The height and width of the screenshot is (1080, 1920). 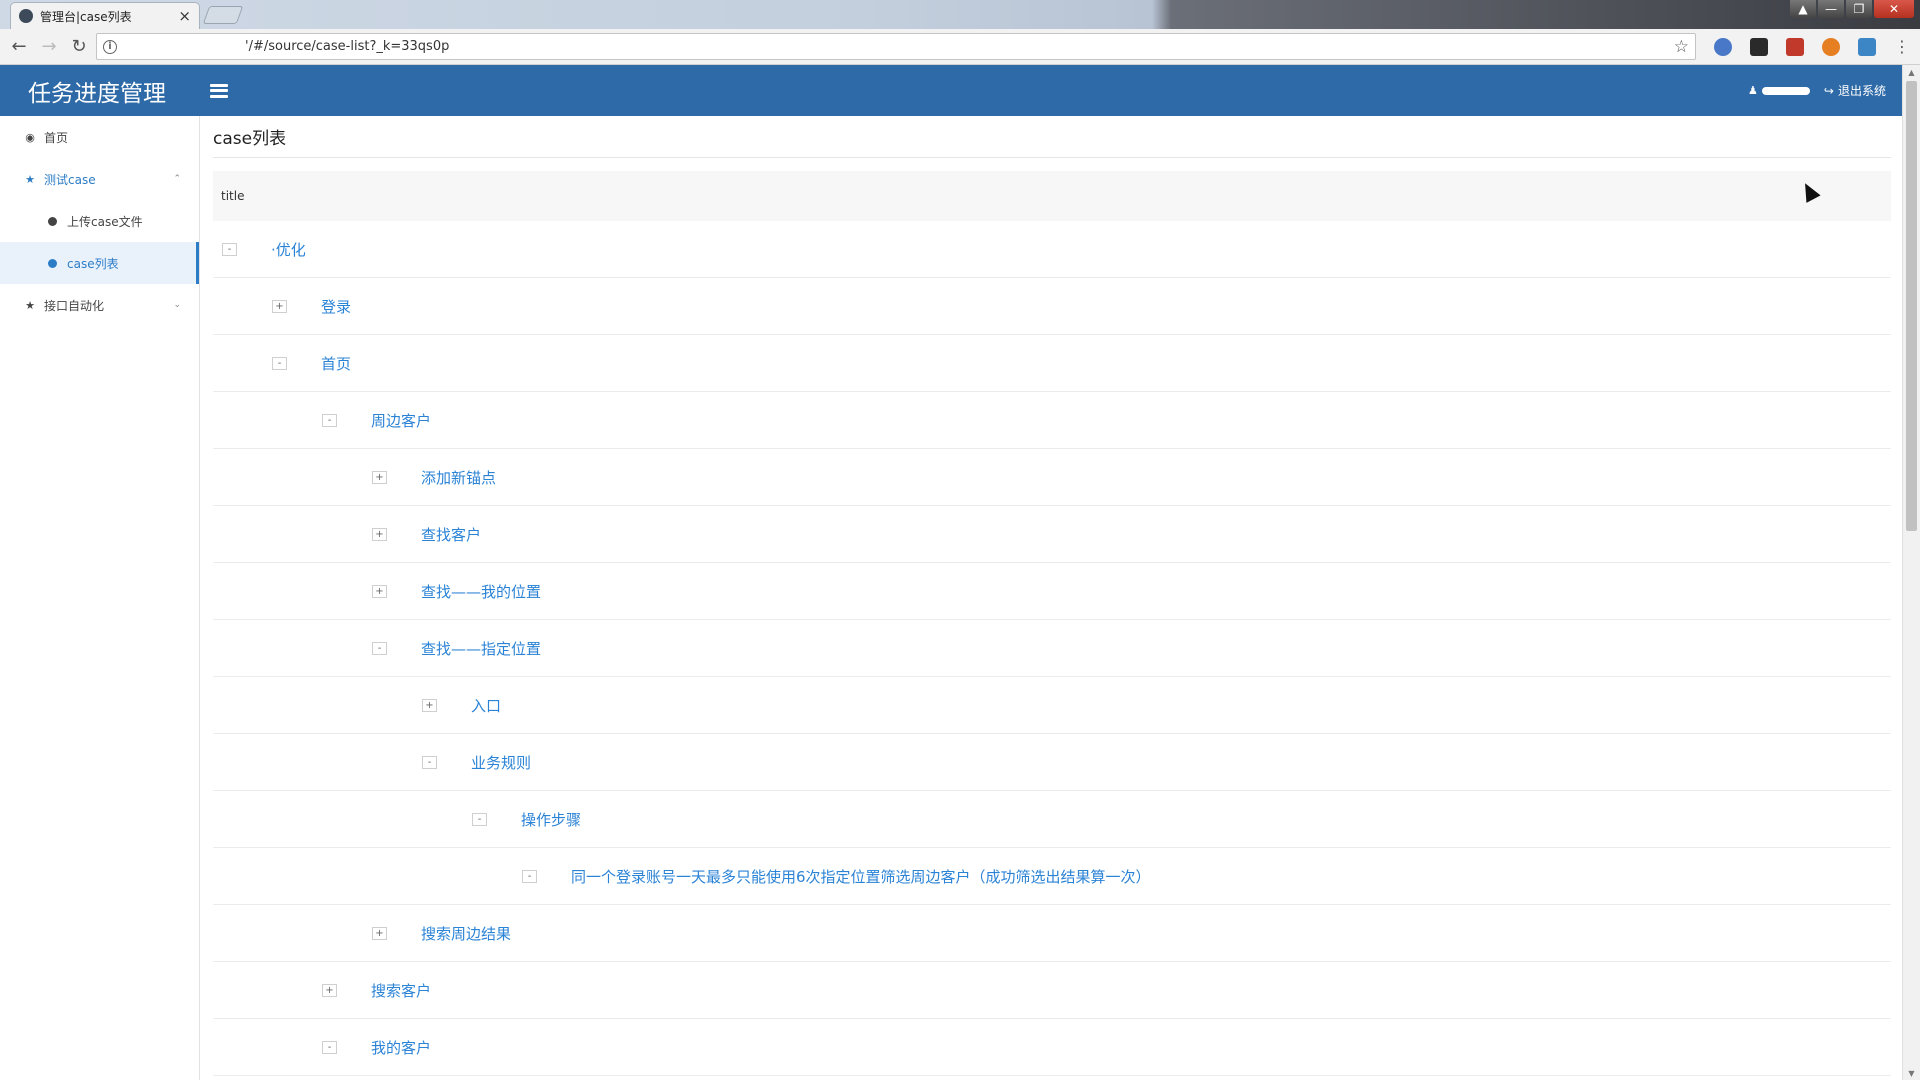 What do you see at coordinates (99, 137) in the screenshot?
I see `sidebar-item-home: ◉ 首页` at bounding box center [99, 137].